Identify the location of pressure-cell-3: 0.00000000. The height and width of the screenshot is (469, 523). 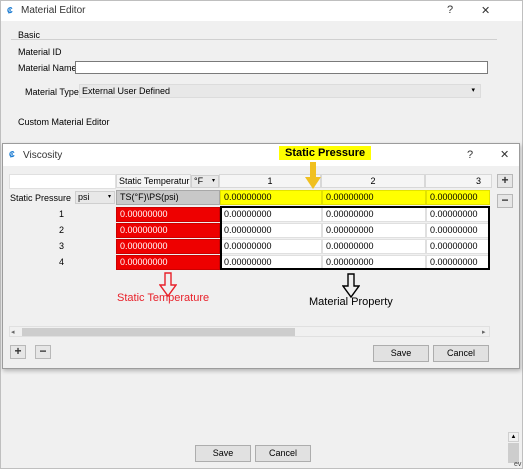
(458, 197).